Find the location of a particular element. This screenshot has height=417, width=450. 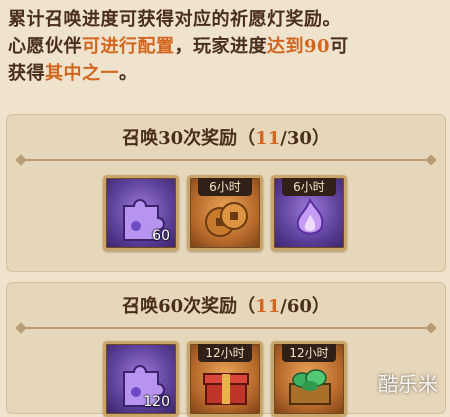

reward-item-flame: 6小时 is located at coordinates (309, 213).